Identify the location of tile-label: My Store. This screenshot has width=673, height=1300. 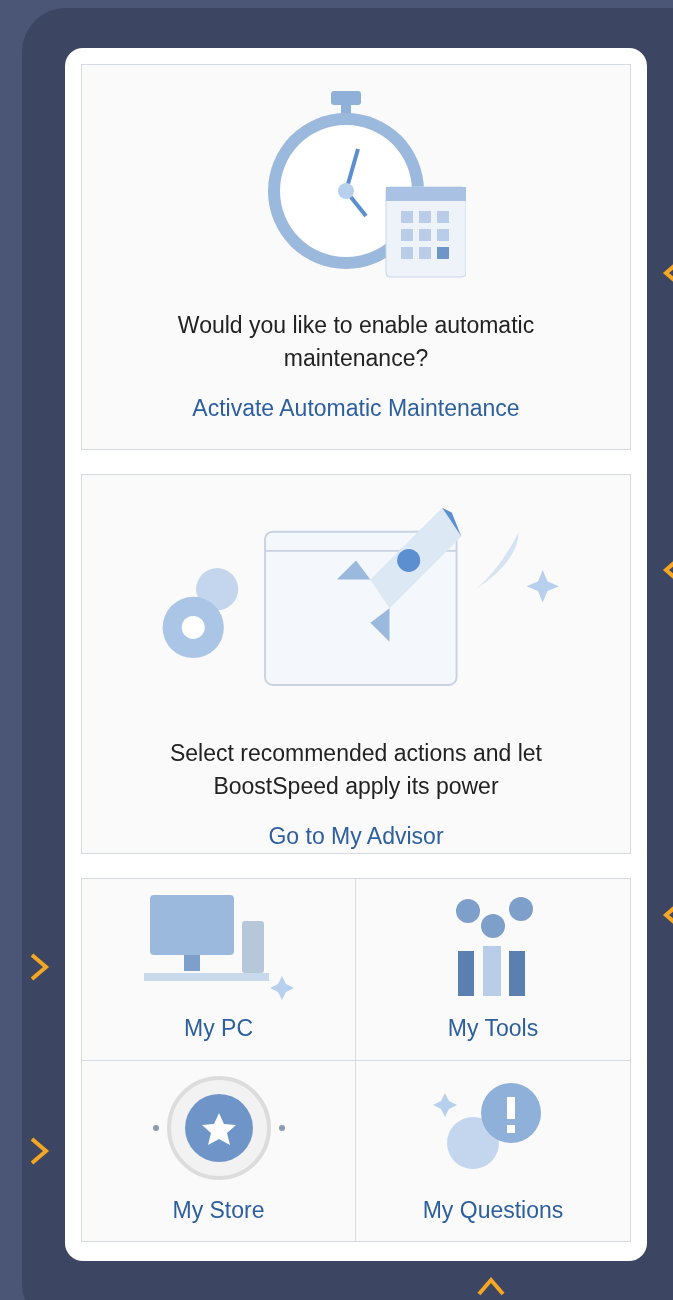
(218, 1210).